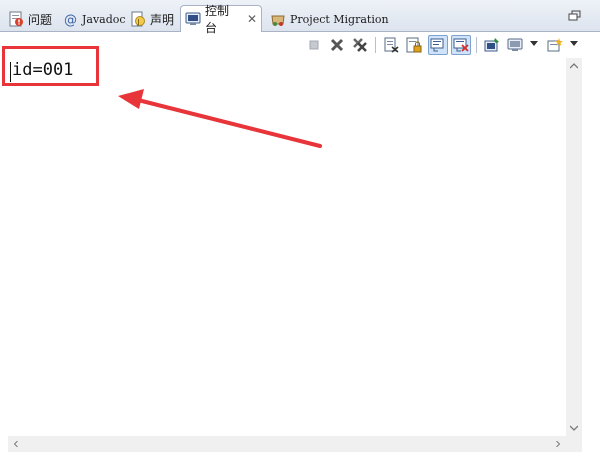 The height and width of the screenshot is (470, 600). Describe the element at coordinates (138, 22) in the screenshot. I see `svg-text: J` at that location.